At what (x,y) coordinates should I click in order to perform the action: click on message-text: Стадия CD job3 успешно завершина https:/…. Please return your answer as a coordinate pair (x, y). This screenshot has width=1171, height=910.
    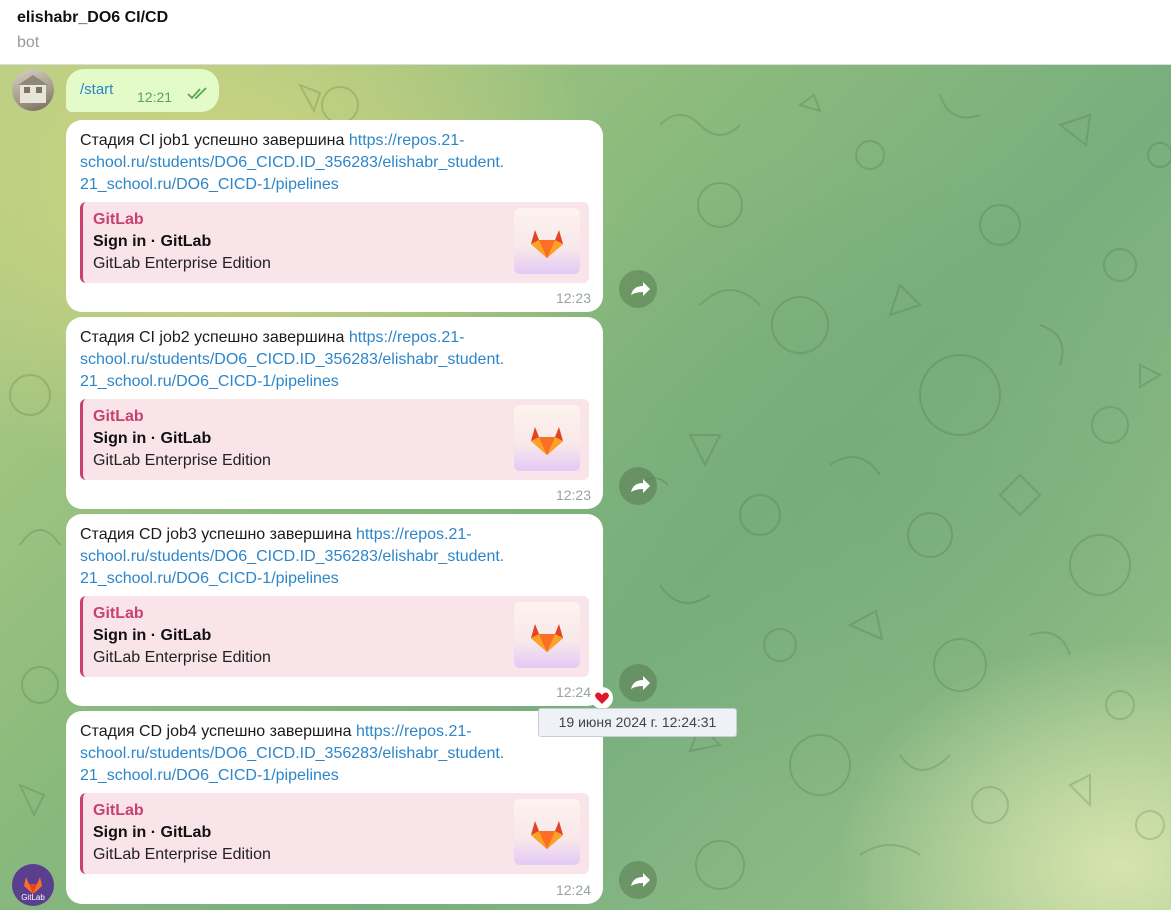
    Looking at the image, I should click on (334, 557).